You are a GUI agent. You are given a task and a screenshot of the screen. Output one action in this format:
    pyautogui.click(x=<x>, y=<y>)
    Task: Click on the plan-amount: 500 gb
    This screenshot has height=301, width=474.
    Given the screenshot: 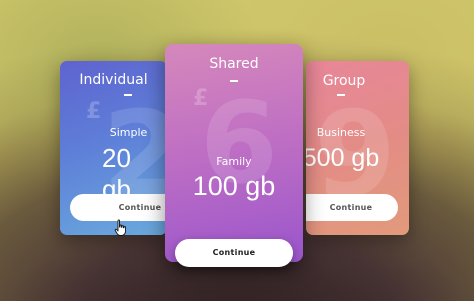 What is the action you would take?
    pyautogui.click(x=343, y=158)
    